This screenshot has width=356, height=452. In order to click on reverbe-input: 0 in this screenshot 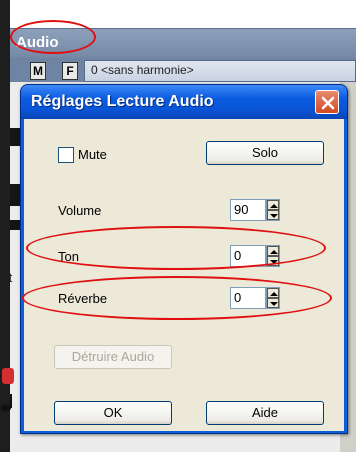, I will do `click(248, 298)`.